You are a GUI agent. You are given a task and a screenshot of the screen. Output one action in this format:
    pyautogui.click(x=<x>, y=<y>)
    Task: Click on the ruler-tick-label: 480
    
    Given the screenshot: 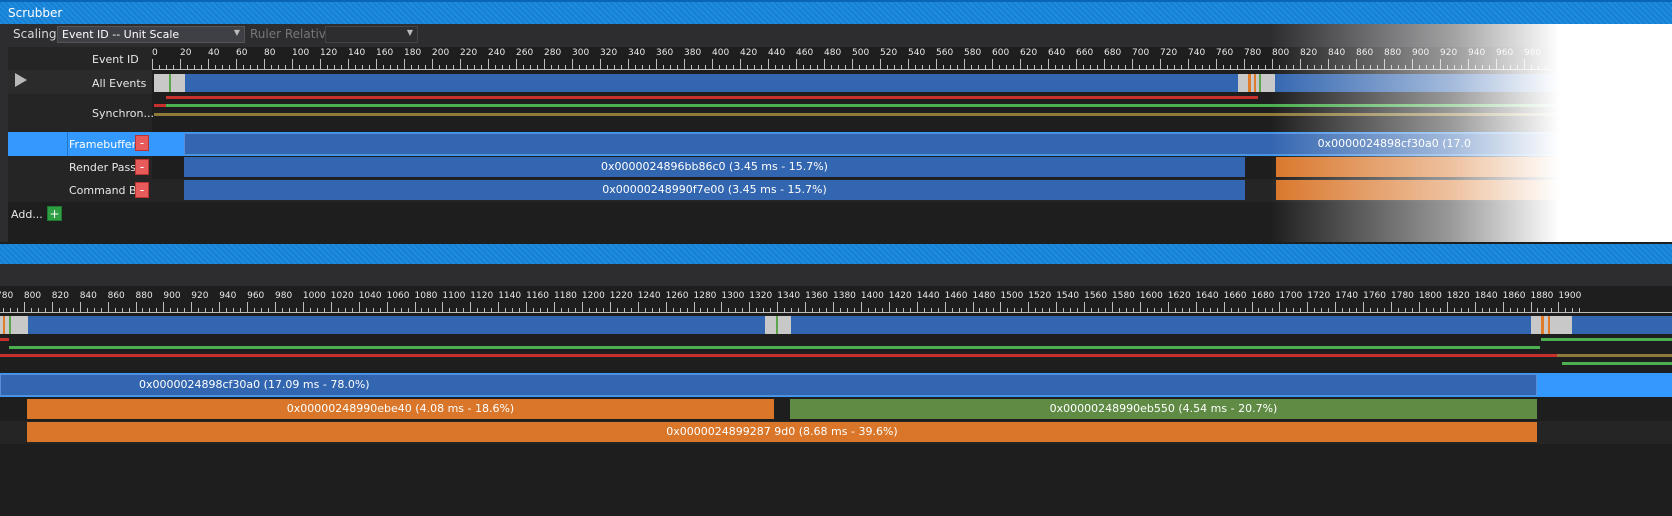 What is the action you would take?
    pyautogui.click(x=833, y=53)
    